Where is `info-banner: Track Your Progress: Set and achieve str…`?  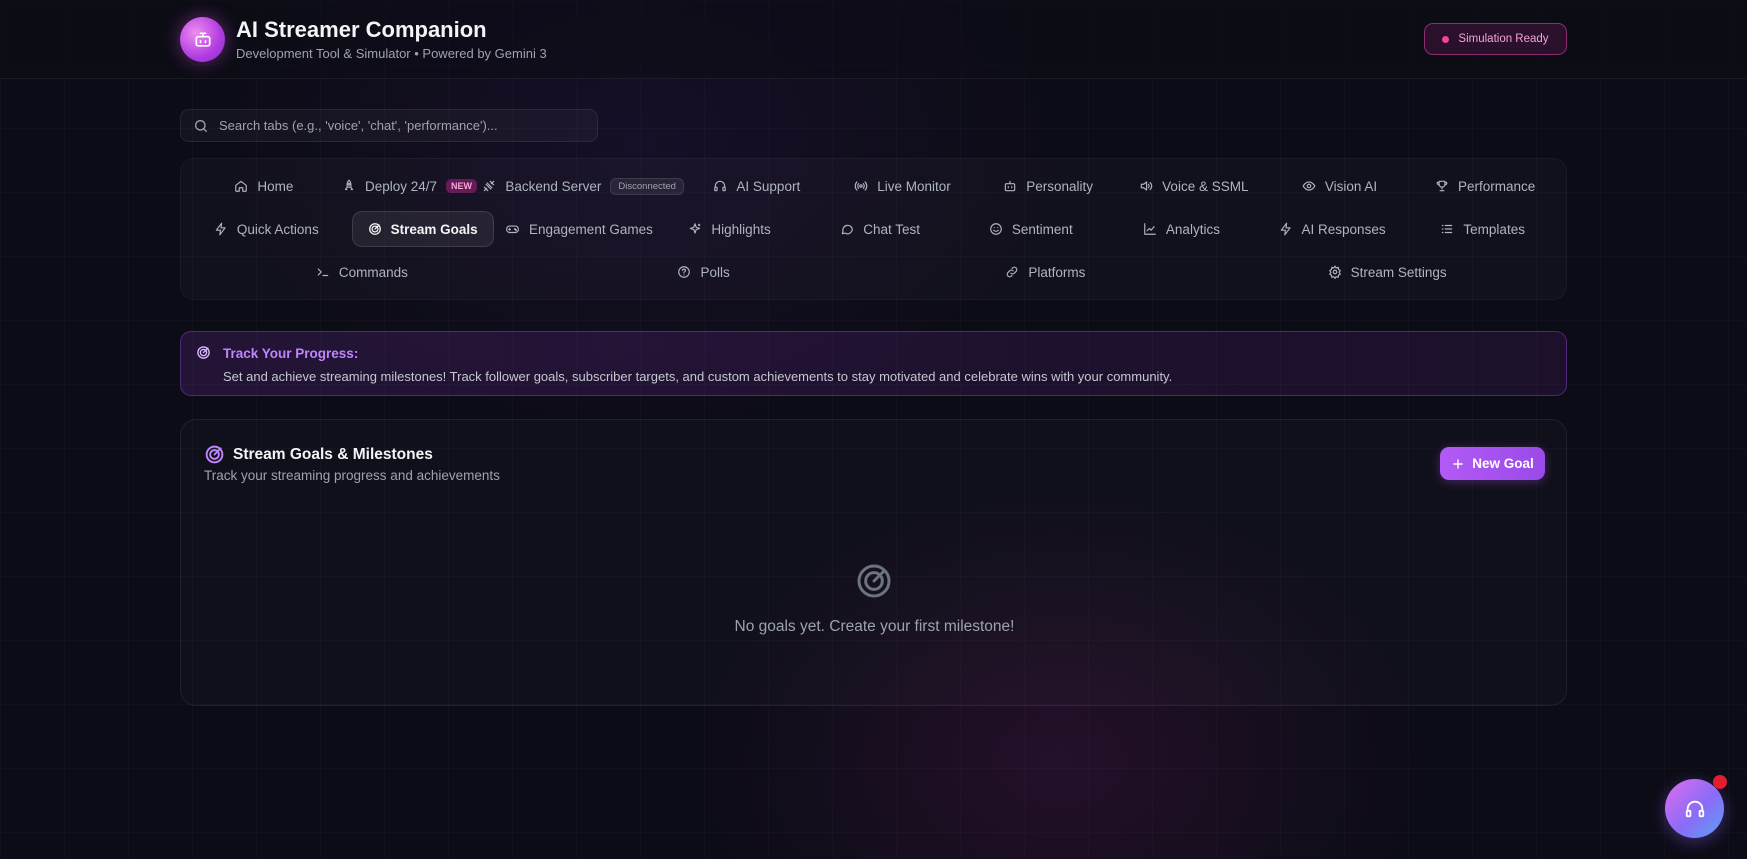 info-banner: Track Your Progress: Set and achieve str… is located at coordinates (873, 363).